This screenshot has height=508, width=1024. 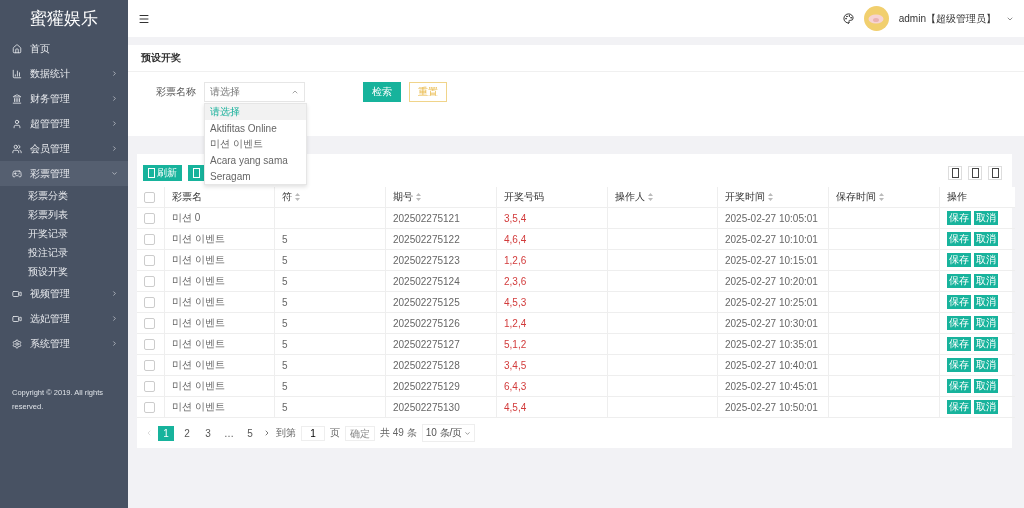 What do you see at coordinates (64, 148) in the screenshot?
I see `sidebar-item: 会员管理` at bounding box center [64, 148].